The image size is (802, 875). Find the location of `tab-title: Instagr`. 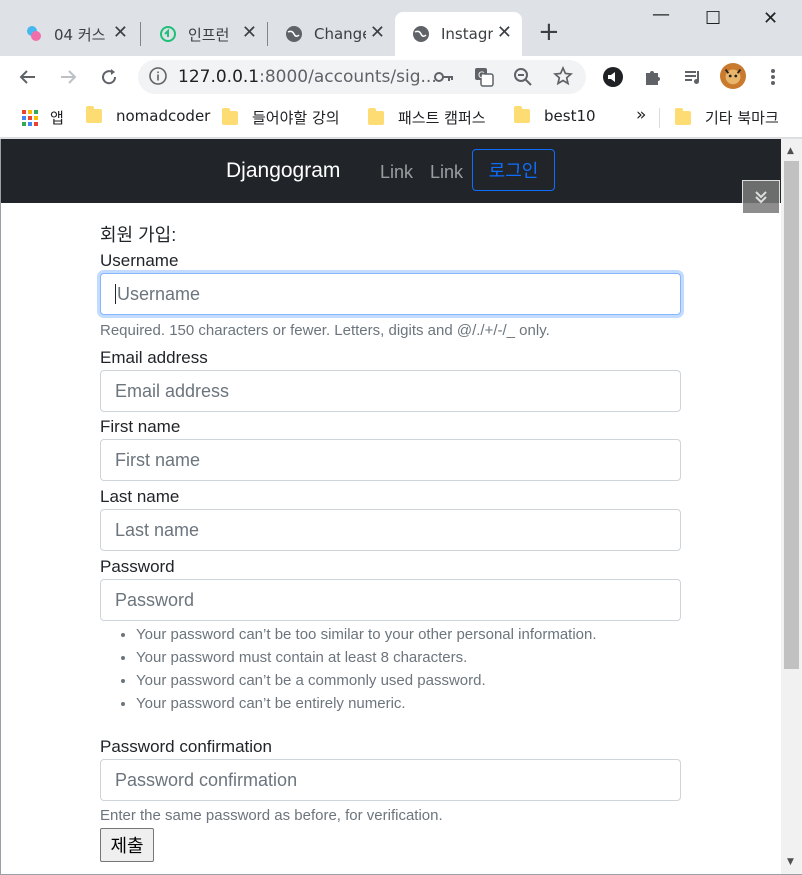

tab-title: Instagr is located at coordinates (467, 34).